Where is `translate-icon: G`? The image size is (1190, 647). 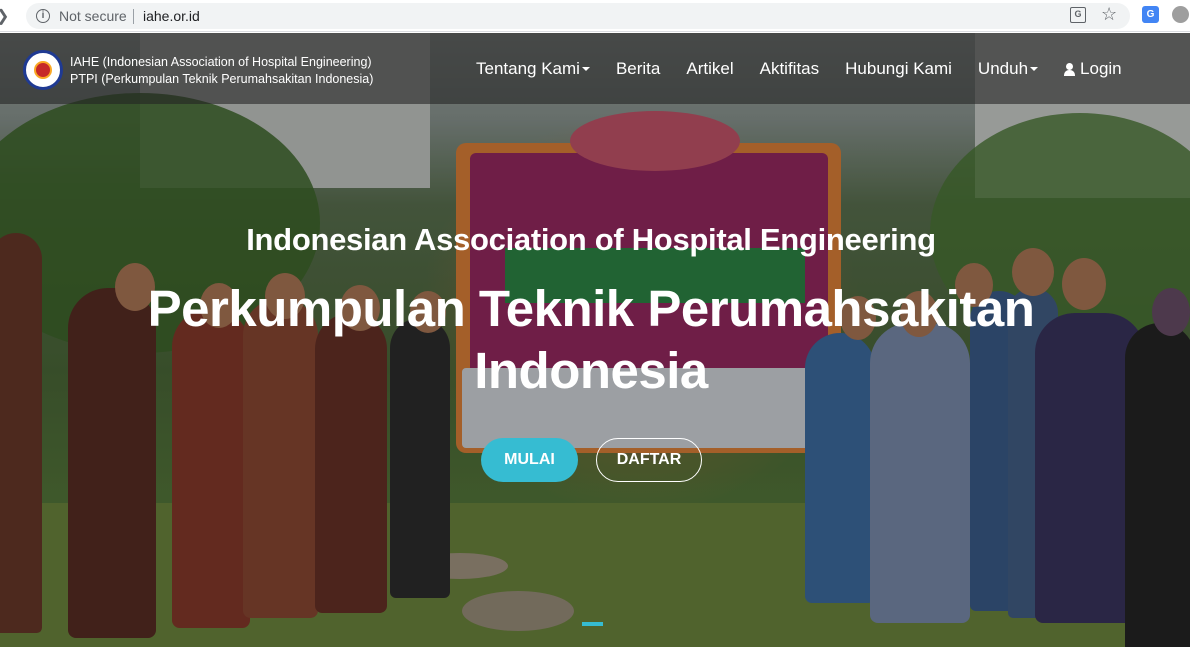 translate-icon: G is located at coordinates (1078, 15).